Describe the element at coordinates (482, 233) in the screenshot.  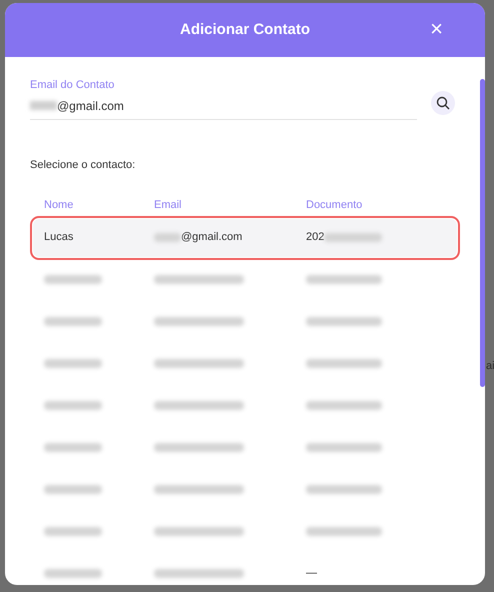
I see `scrollbar-thumb` at that location.